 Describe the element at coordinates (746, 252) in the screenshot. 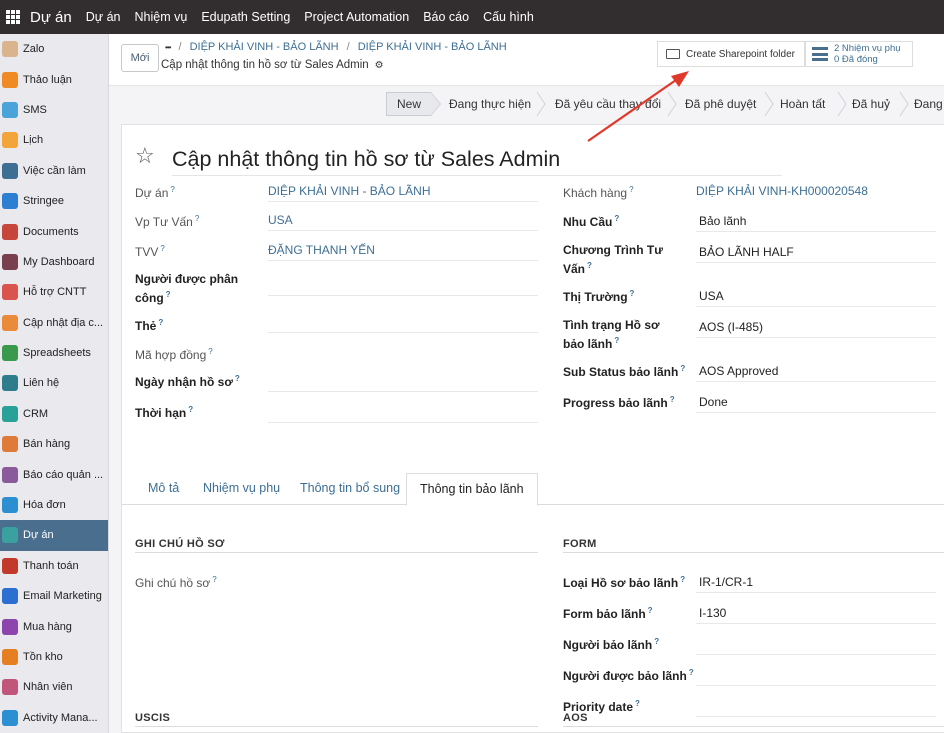

I see `field-chuong-trinh-tu-van: BẢO LÃNH HALF` at that location.